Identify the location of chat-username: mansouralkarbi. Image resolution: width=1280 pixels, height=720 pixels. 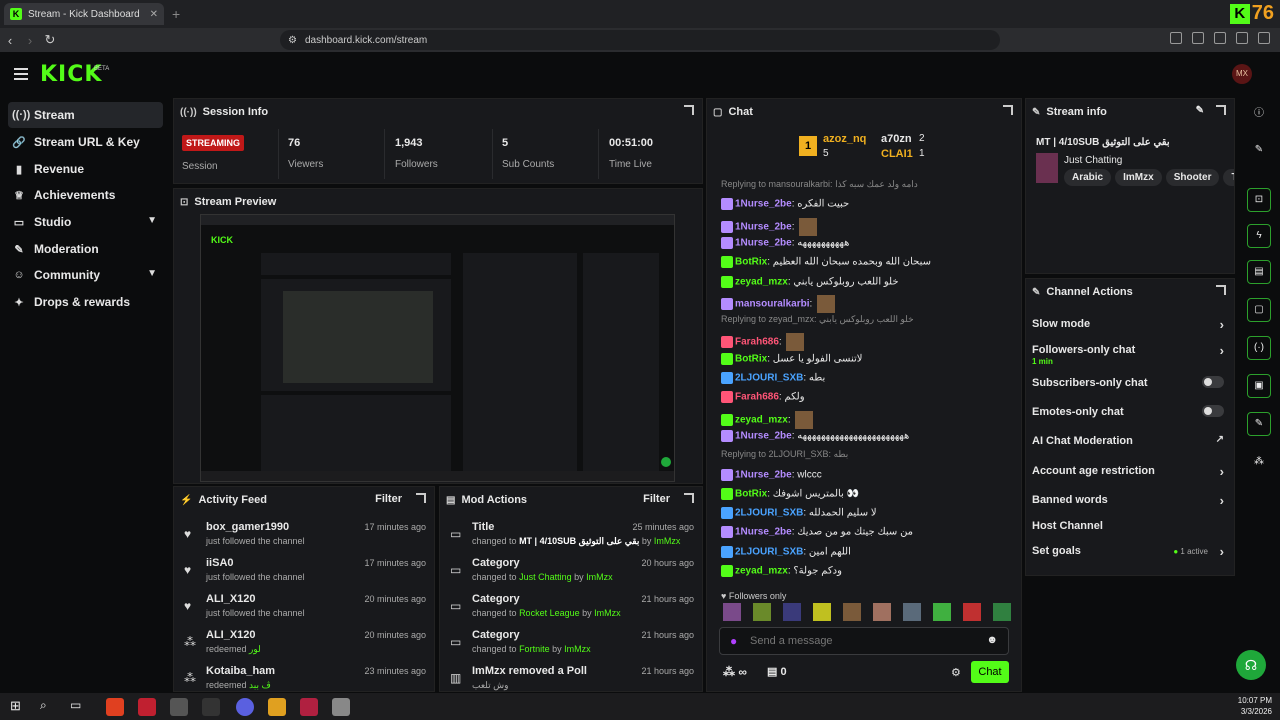
(772, 303).